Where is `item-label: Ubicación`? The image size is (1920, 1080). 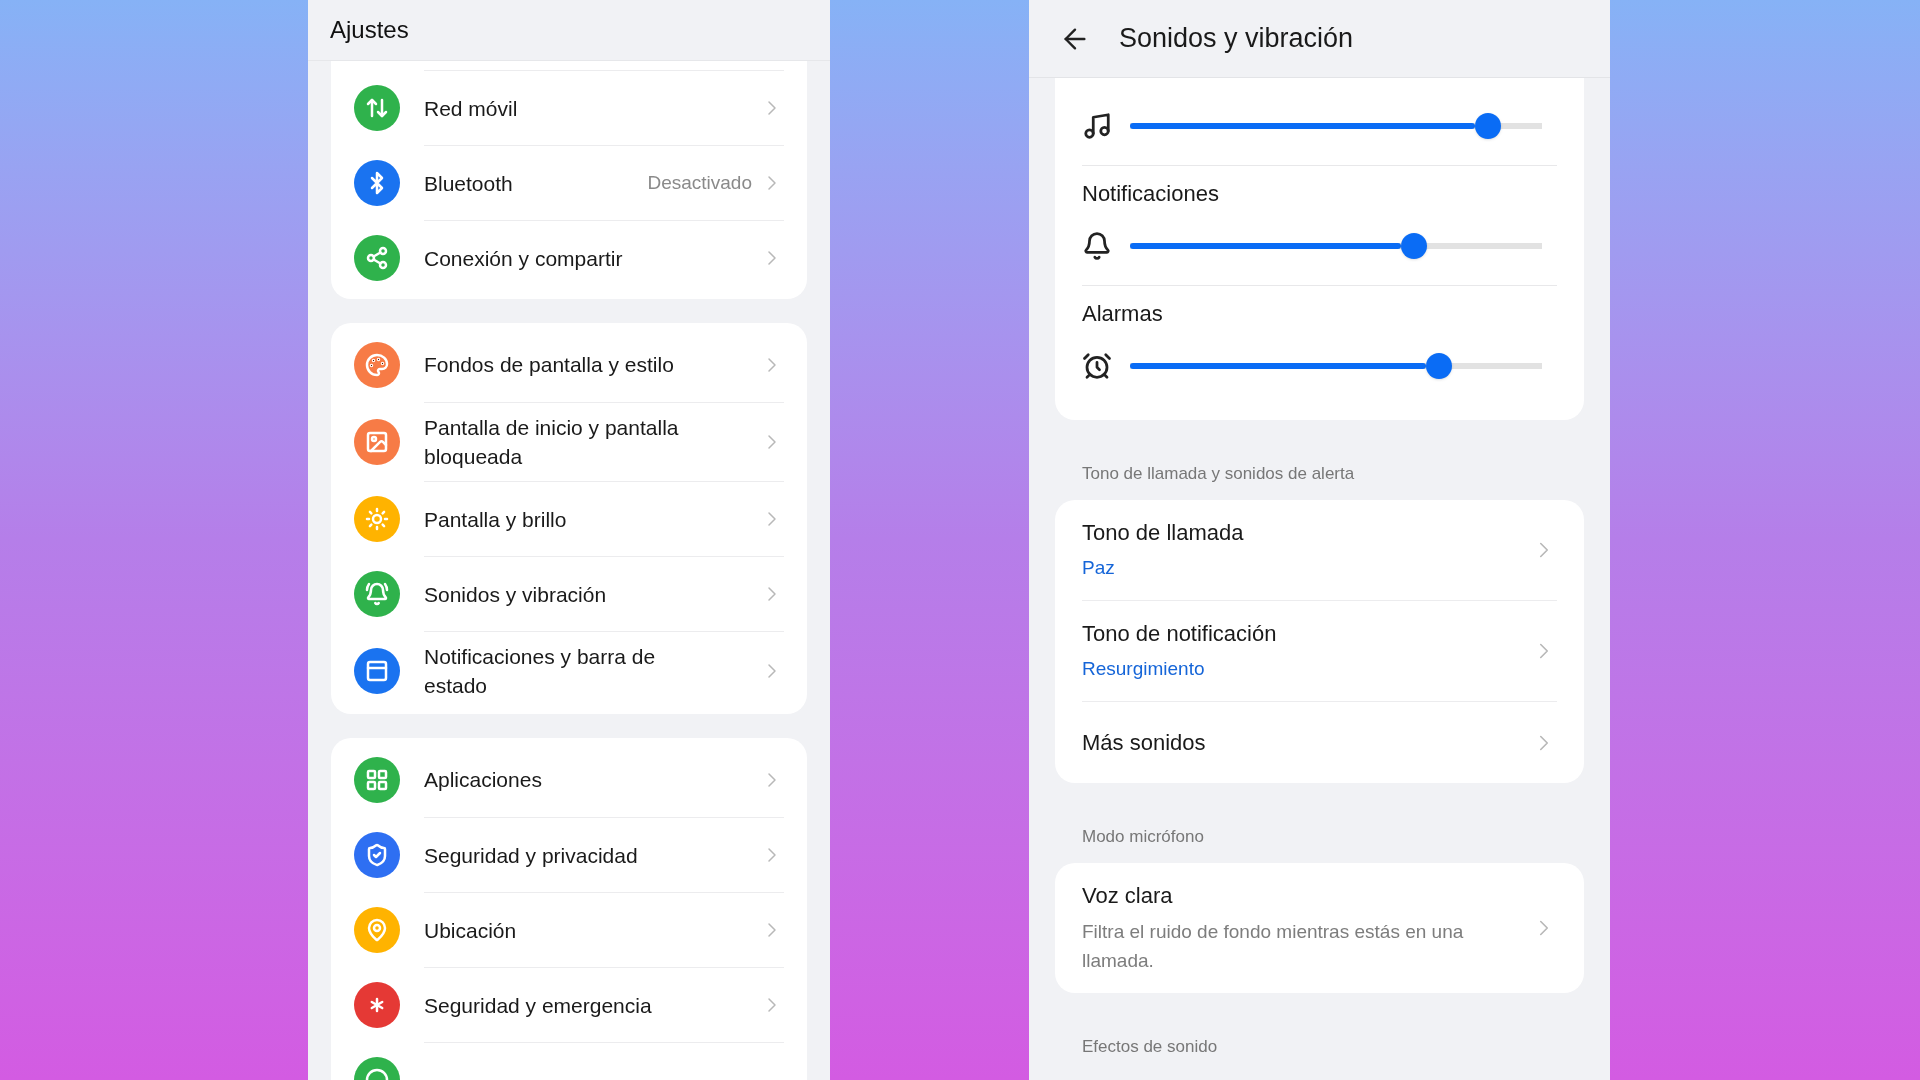
item-label: Ubicación is located at coordinates (470, 930).